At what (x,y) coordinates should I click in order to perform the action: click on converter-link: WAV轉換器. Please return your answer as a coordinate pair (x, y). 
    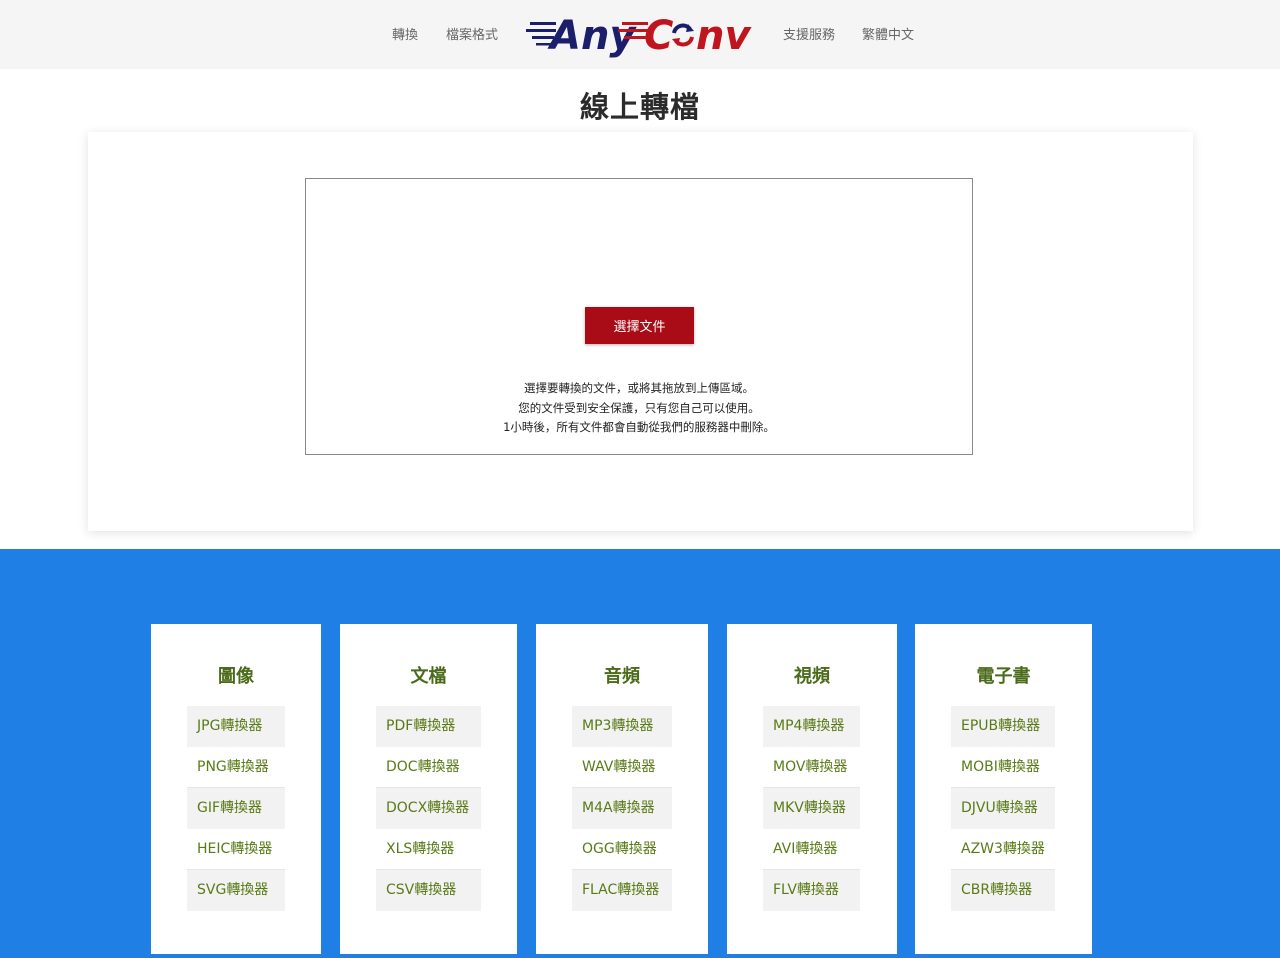
    Looking at the image, I should click on (622, 767).